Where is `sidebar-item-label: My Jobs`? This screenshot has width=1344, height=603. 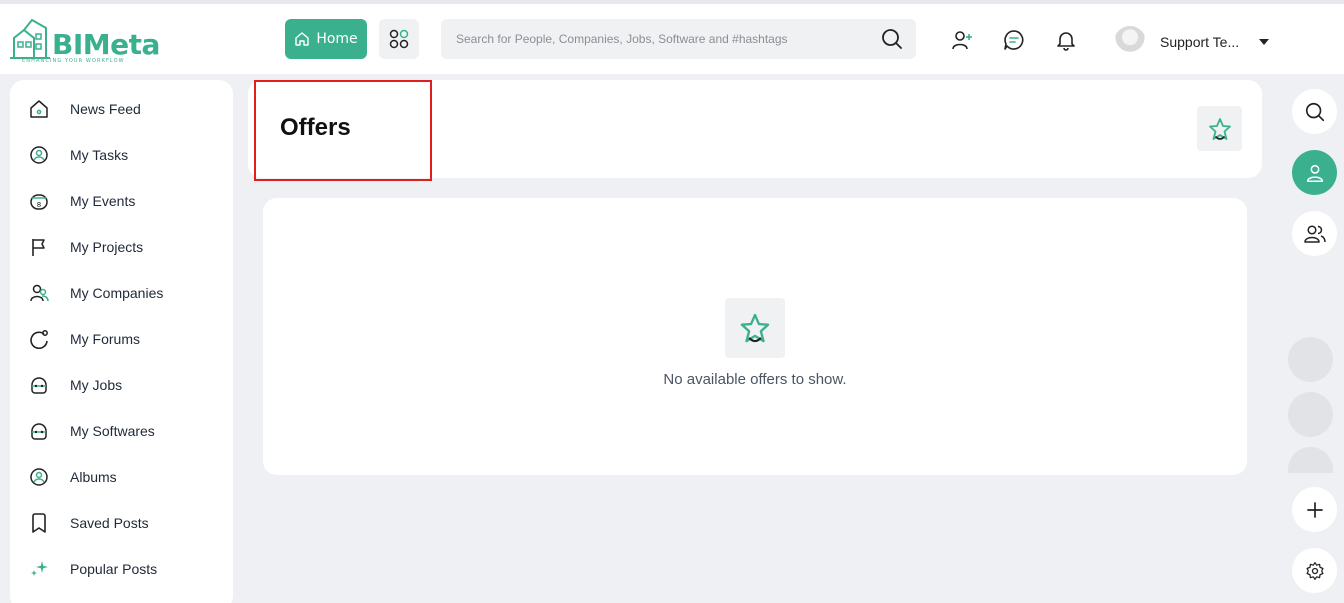 sidebar-item-label: My Jobs is located at coordinates (96, 385).